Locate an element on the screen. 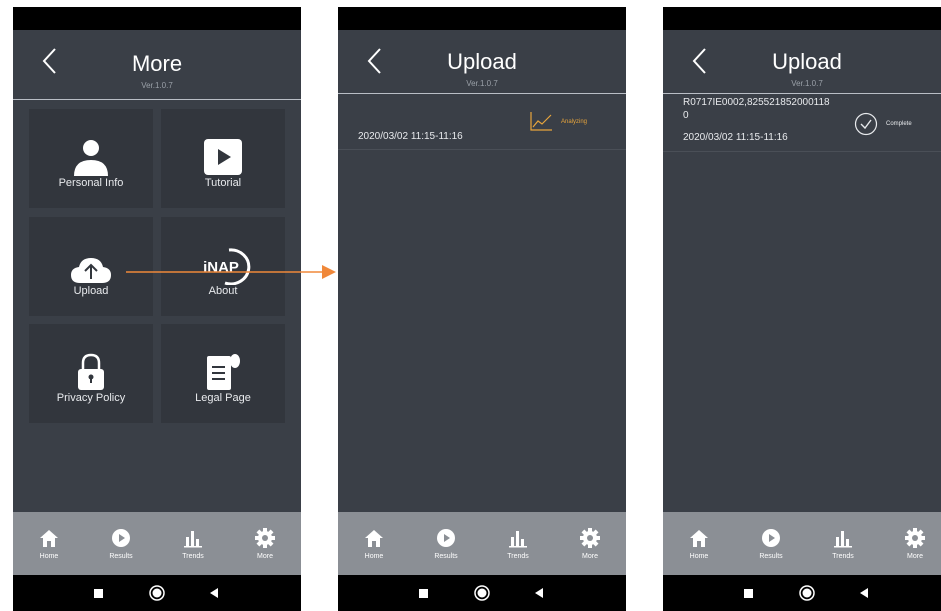  tile-label: Upload is located at coordinates (91, 291).